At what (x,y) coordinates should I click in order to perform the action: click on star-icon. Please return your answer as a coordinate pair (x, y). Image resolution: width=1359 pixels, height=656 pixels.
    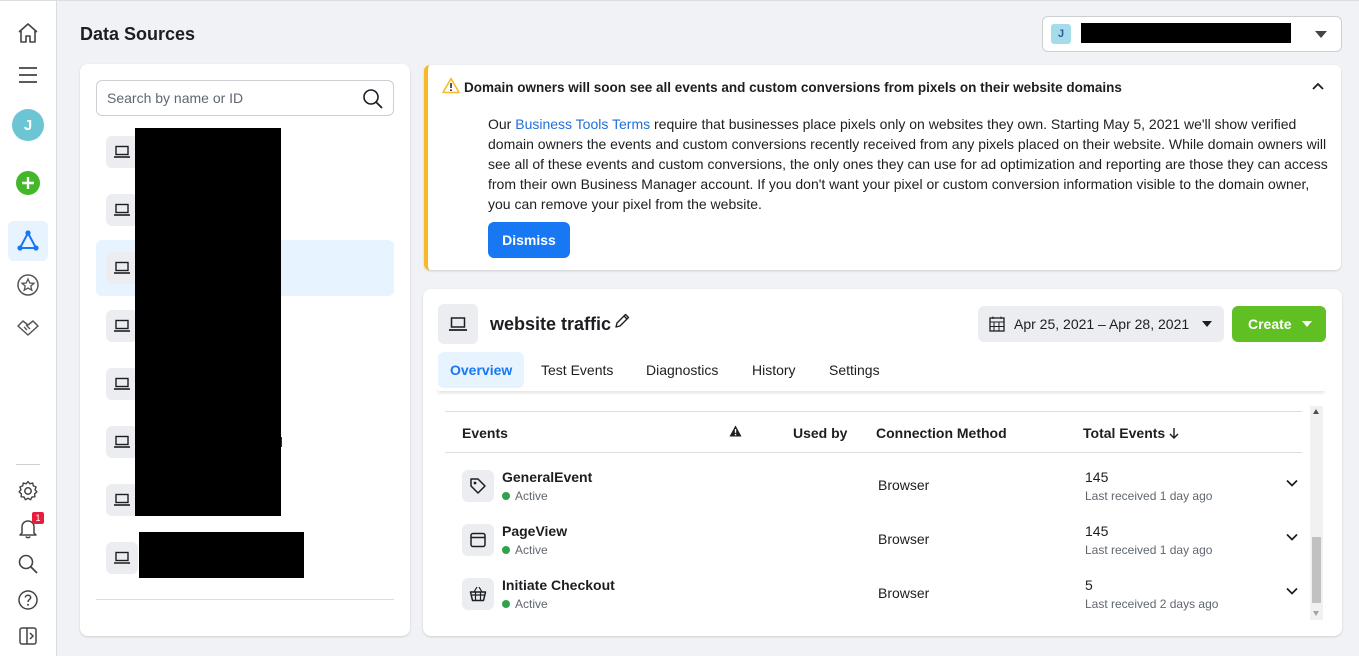
    Looking at the image, I should click on (28, 285).